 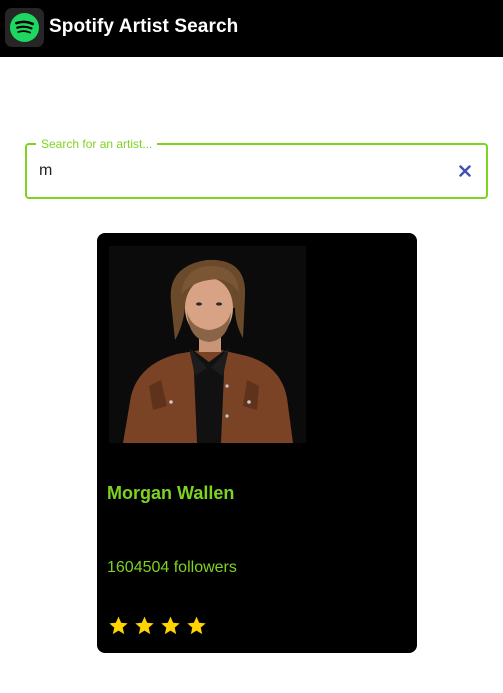 What do you see at coordinates (171, 493) in the screenshot?
I see `artist-name: Morgan Wallen` at bounding box center [171, 493].